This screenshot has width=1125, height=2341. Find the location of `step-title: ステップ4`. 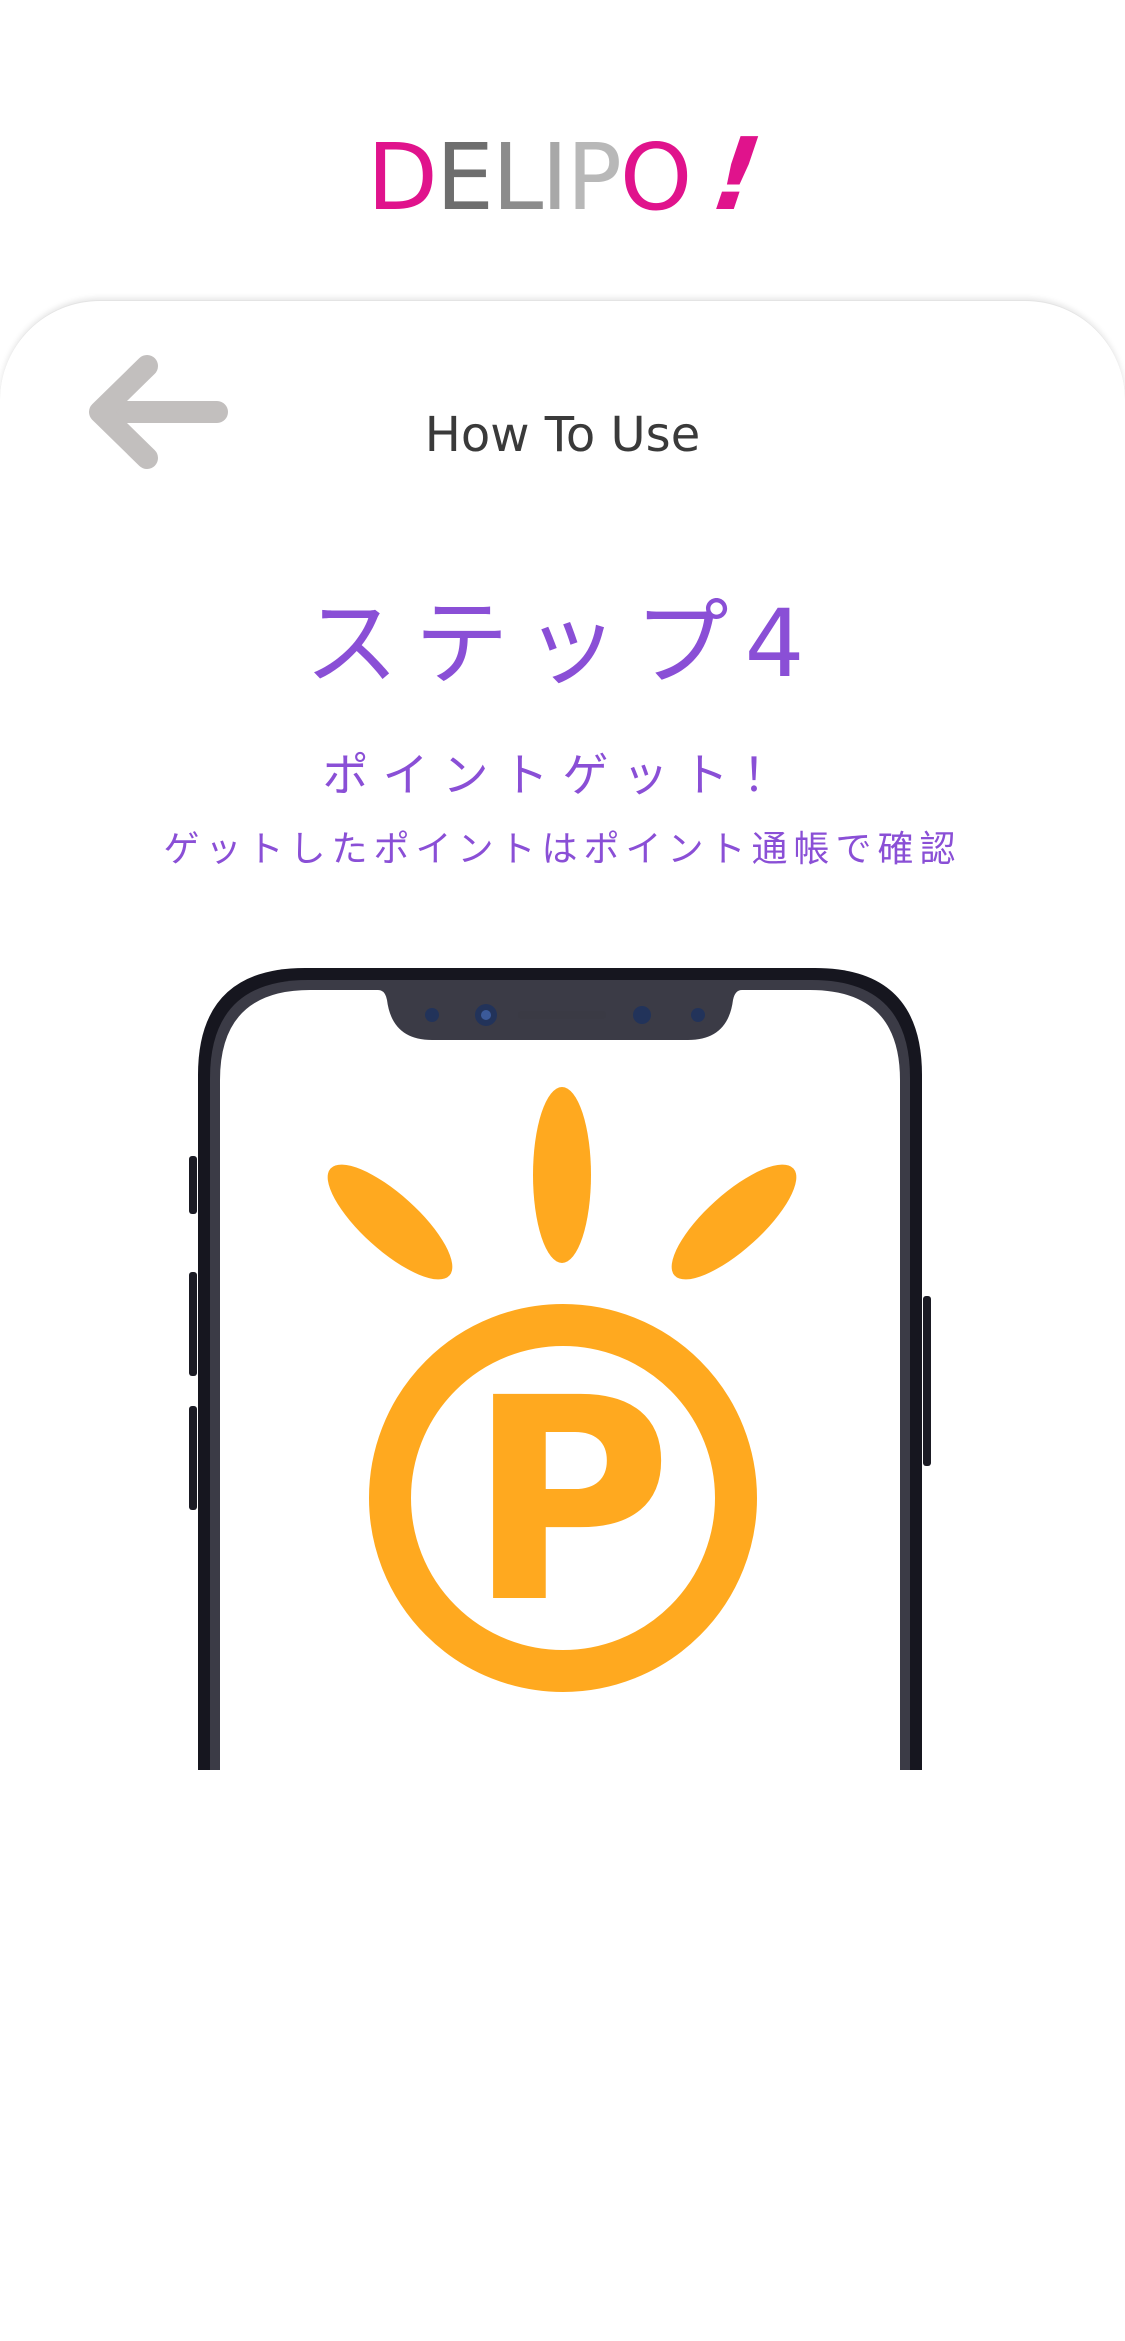

step-title: ステップ4 is located at coordinates (562, 644).